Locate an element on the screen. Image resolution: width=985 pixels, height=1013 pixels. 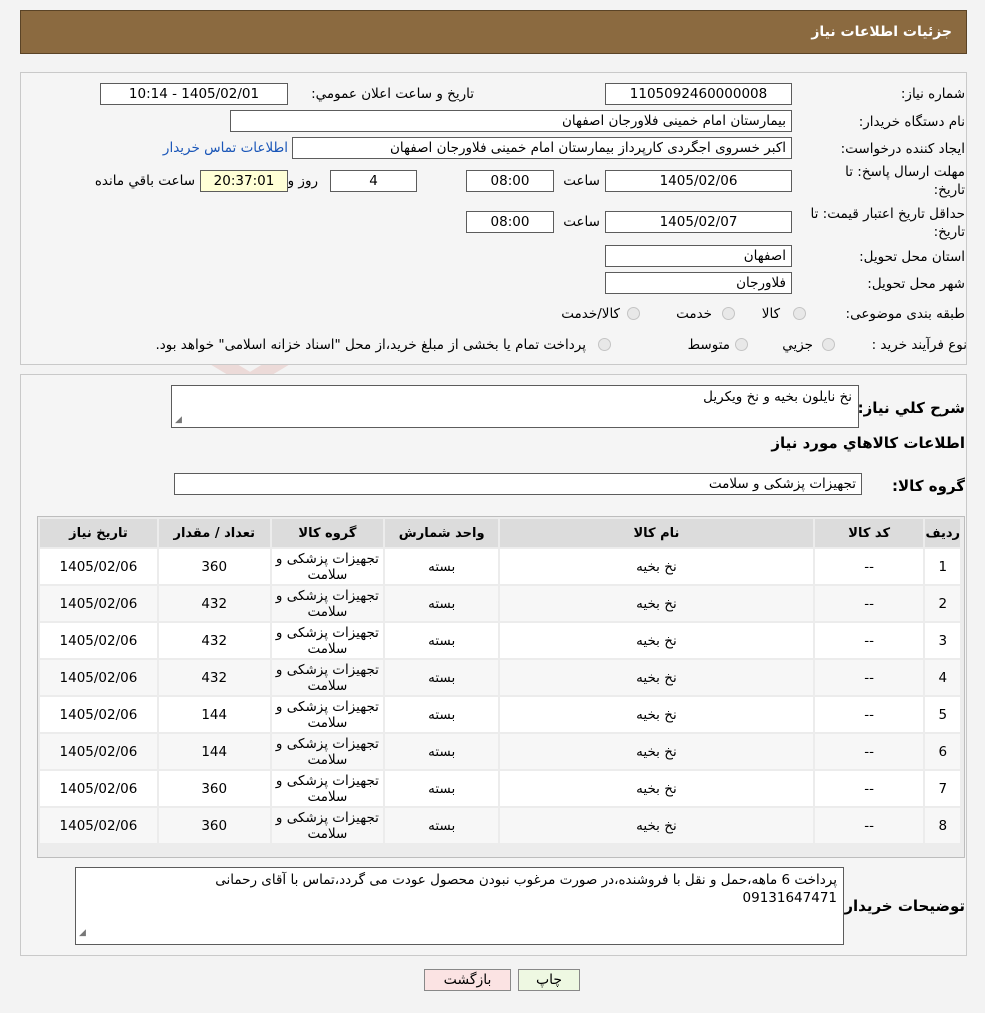
process-option-medium: متوسط is located at coordinates (708, 345).